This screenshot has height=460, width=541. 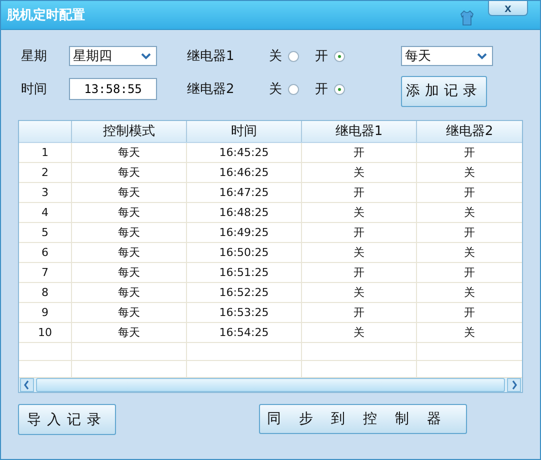 What do you see at coordinates (45, 273) in the screenshot?
I see `table-cell-text: 7` at bounding box center [45, 273].